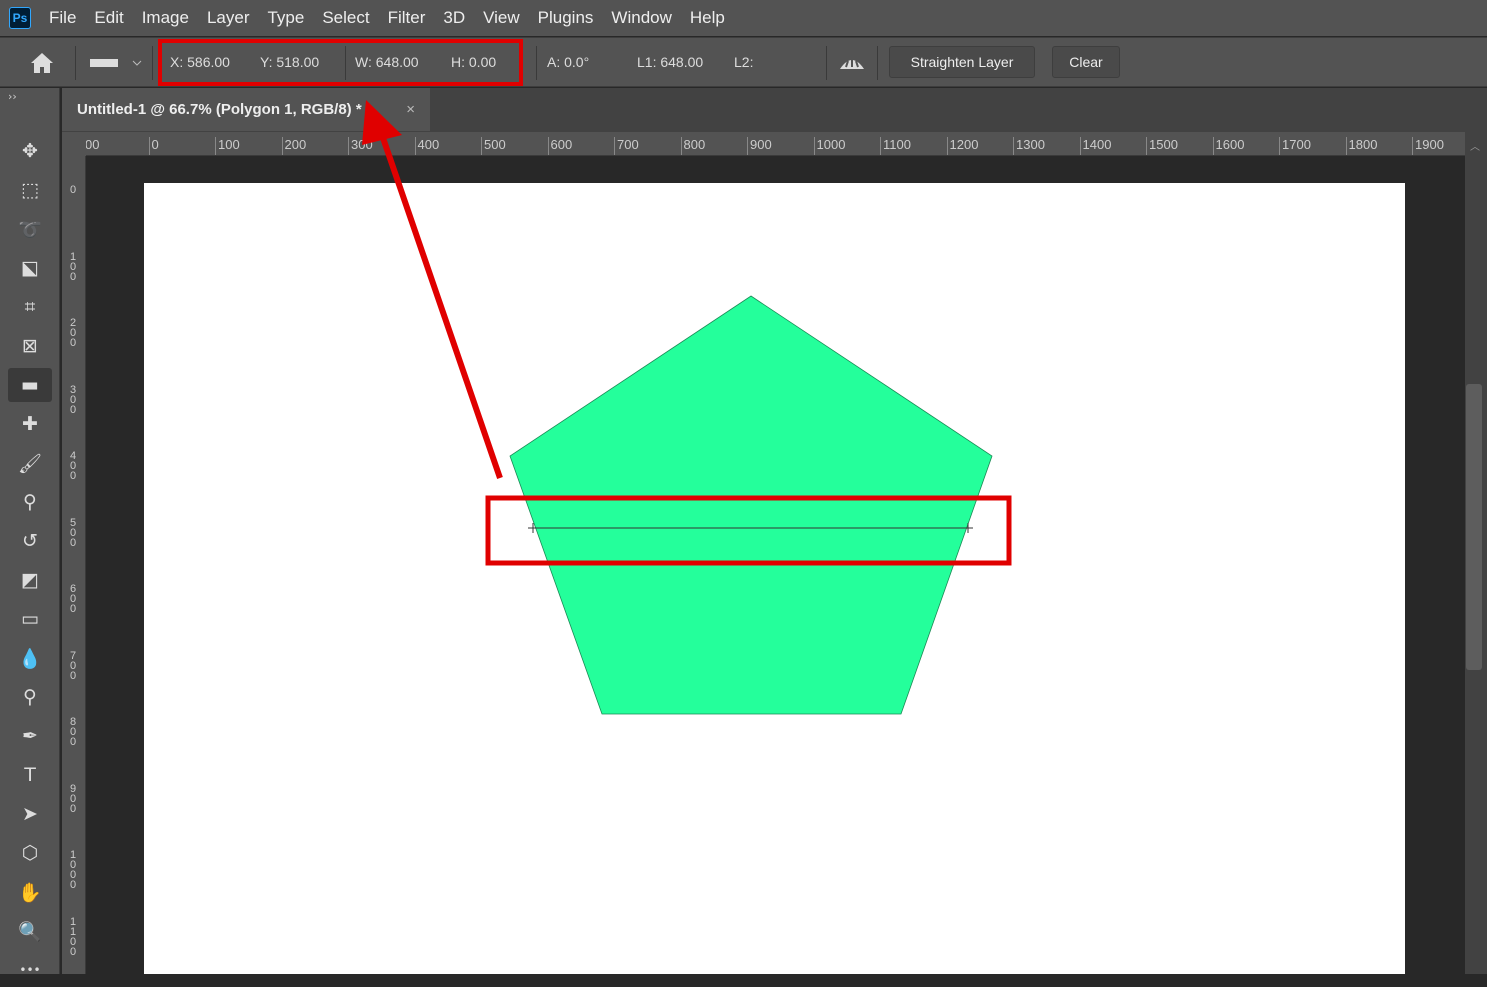 Image resolution: width=1487 pixels, height=987 pixels. What do you see at coordinates (707, 18) in the screenshot?
I see `menu-help: Help` at bounding box center [707, 18].